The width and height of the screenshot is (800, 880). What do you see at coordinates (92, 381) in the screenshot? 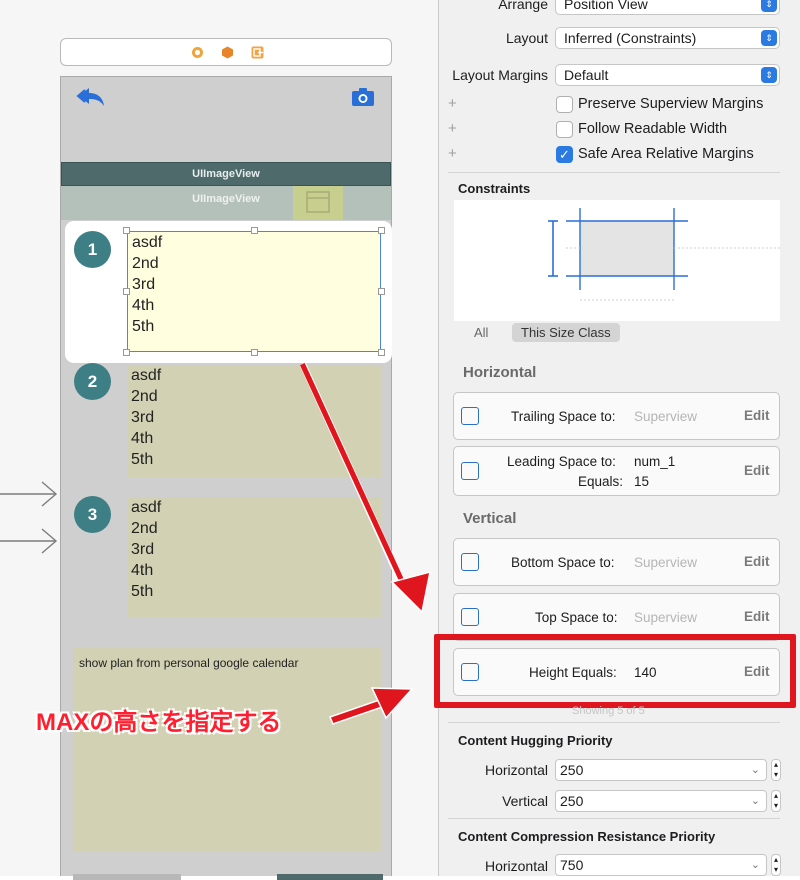
I see `row-number-badge: 2` at bounding box center [92, 381].